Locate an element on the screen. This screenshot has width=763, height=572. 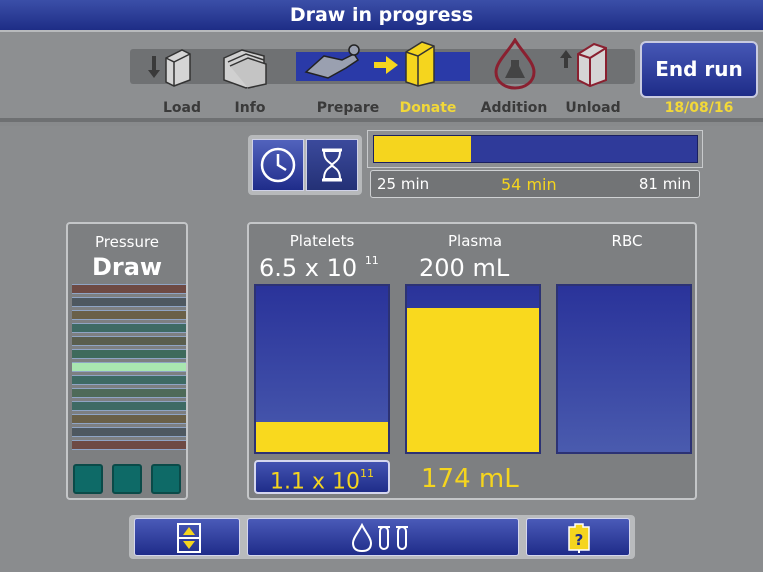
step-label-prepare: Prepare is located at coordinates (348, 108).